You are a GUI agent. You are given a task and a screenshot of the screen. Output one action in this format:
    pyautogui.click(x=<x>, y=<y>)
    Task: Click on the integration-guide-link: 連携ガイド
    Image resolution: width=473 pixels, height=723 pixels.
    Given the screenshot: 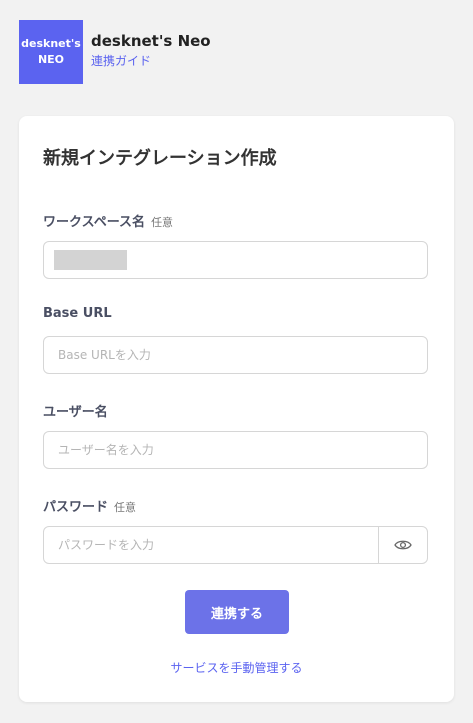 What is the action you would take?
    pyautogui.click(x=121, y=61)
    